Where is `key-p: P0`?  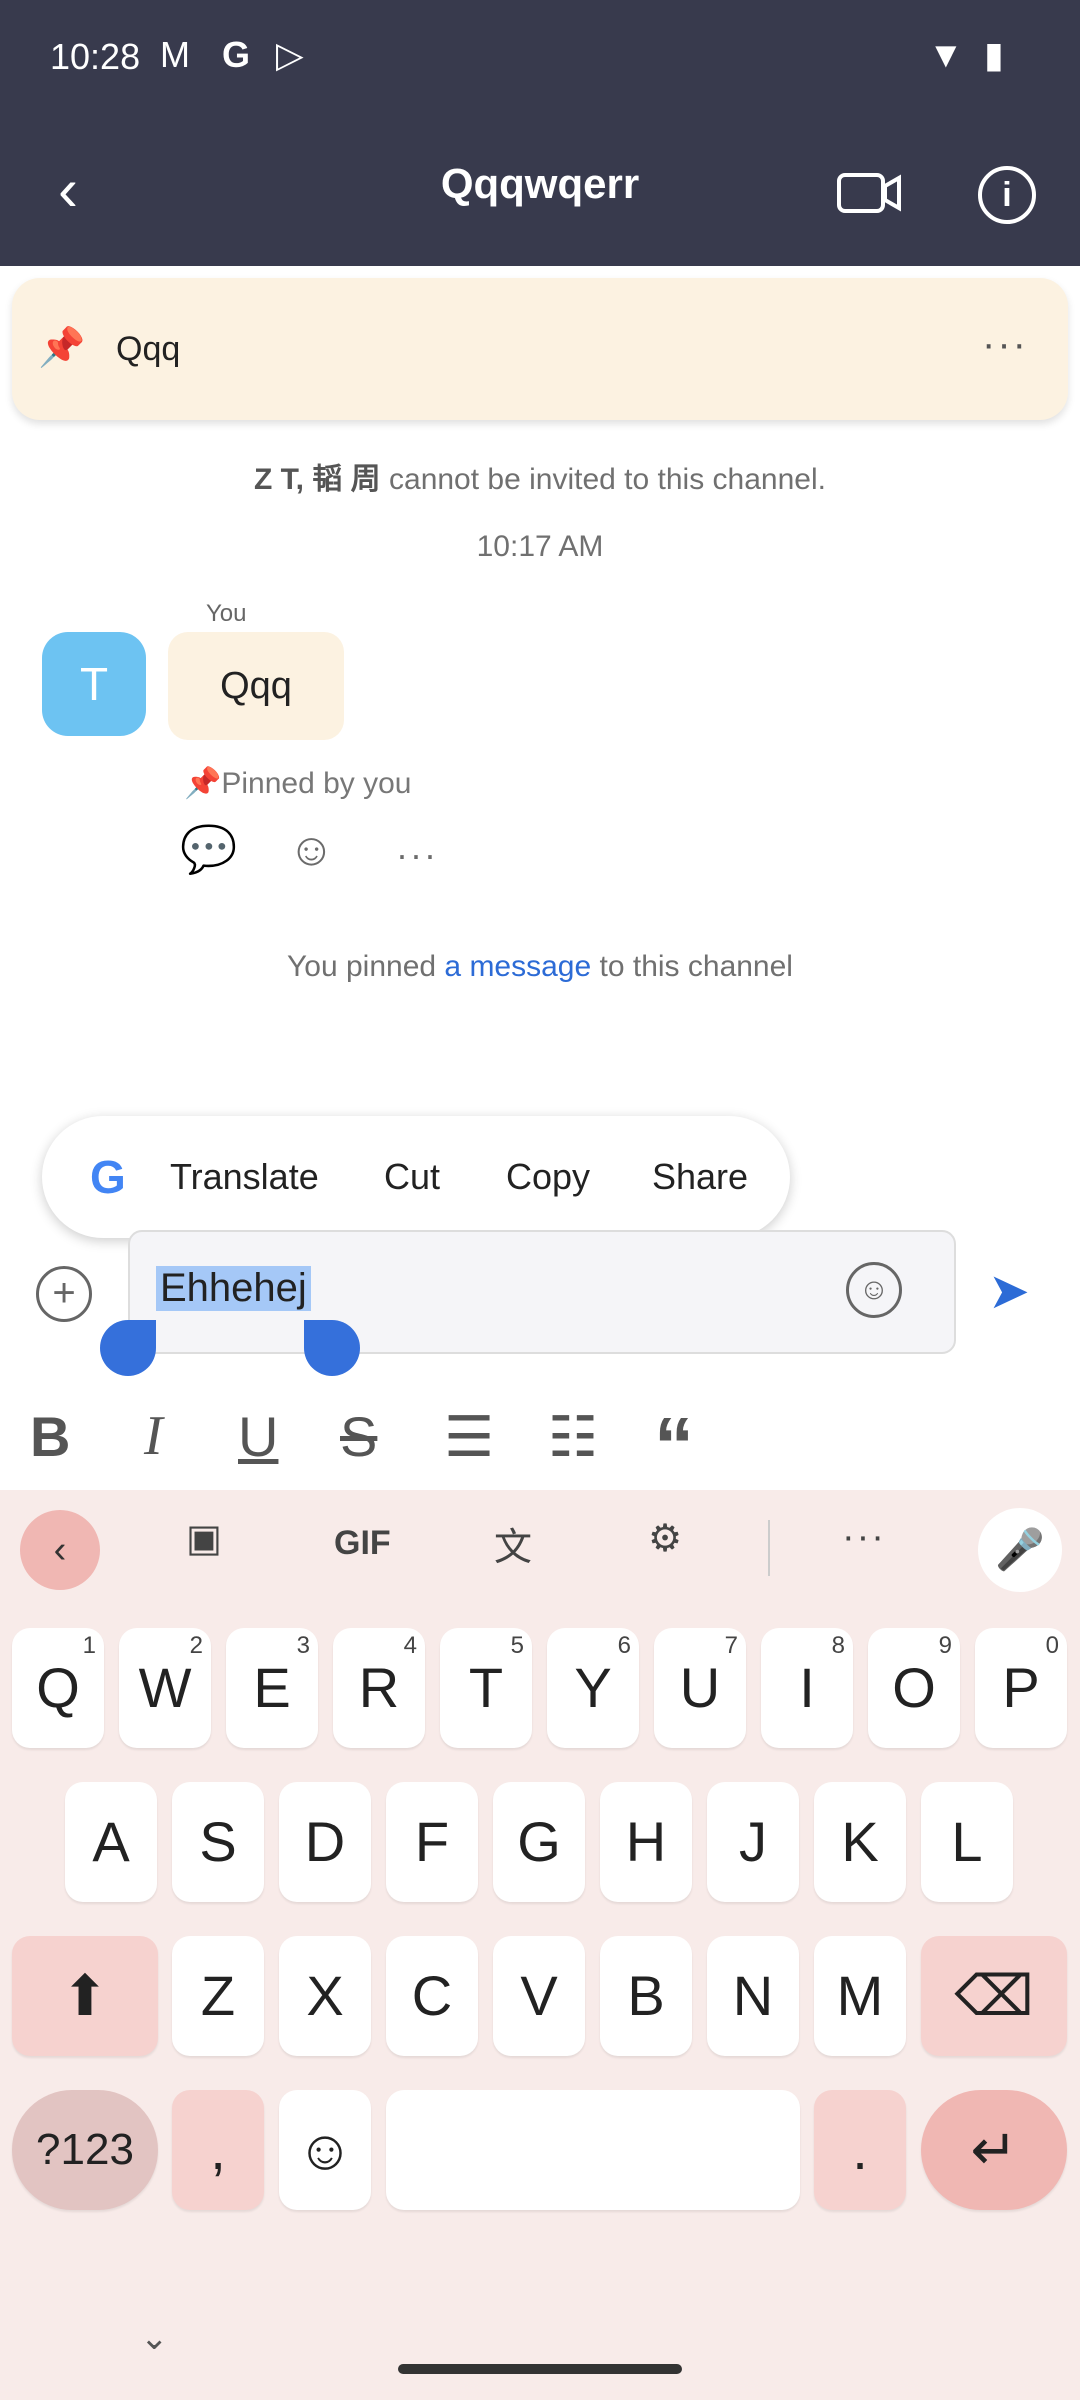
key-p: P0 is located at coordinates (1021, 1688).